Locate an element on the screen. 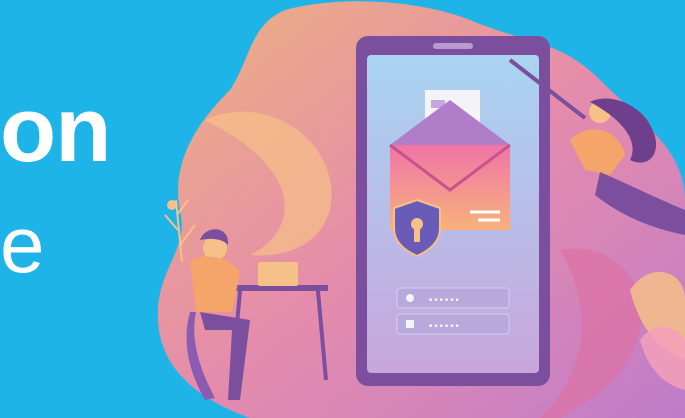 Image resolution: width=685 pixels, height=418 pixels. user-icon is located at coordinates (410, 298).